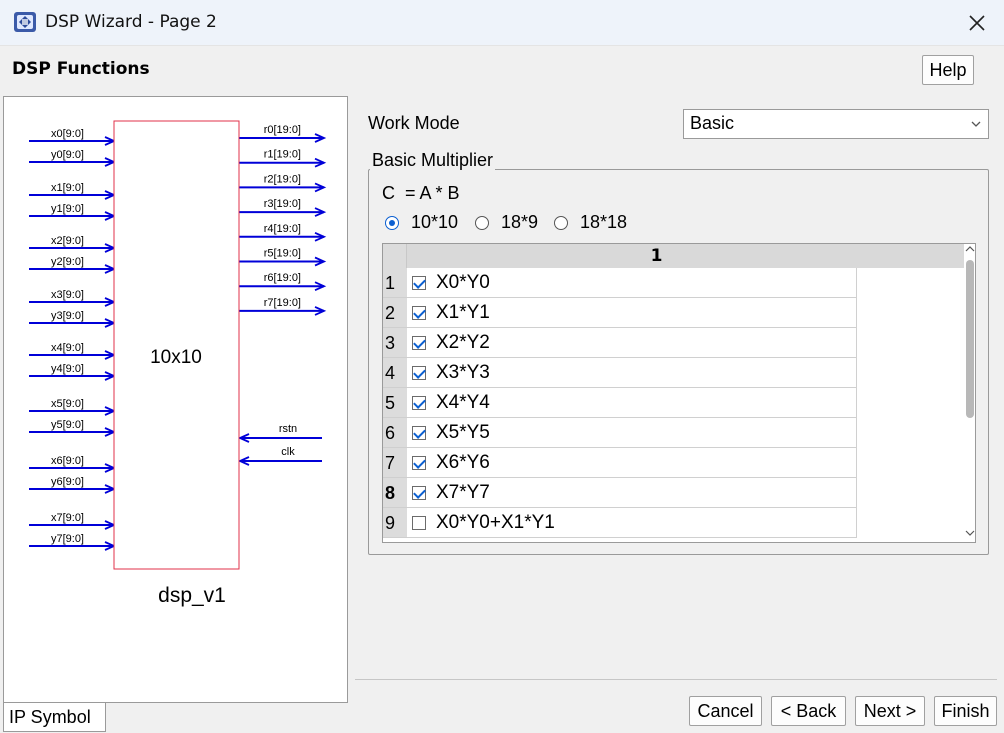 The image size is (1004, 733). I want to click on input-port-x1: x1[9:0], so click(73, 191).